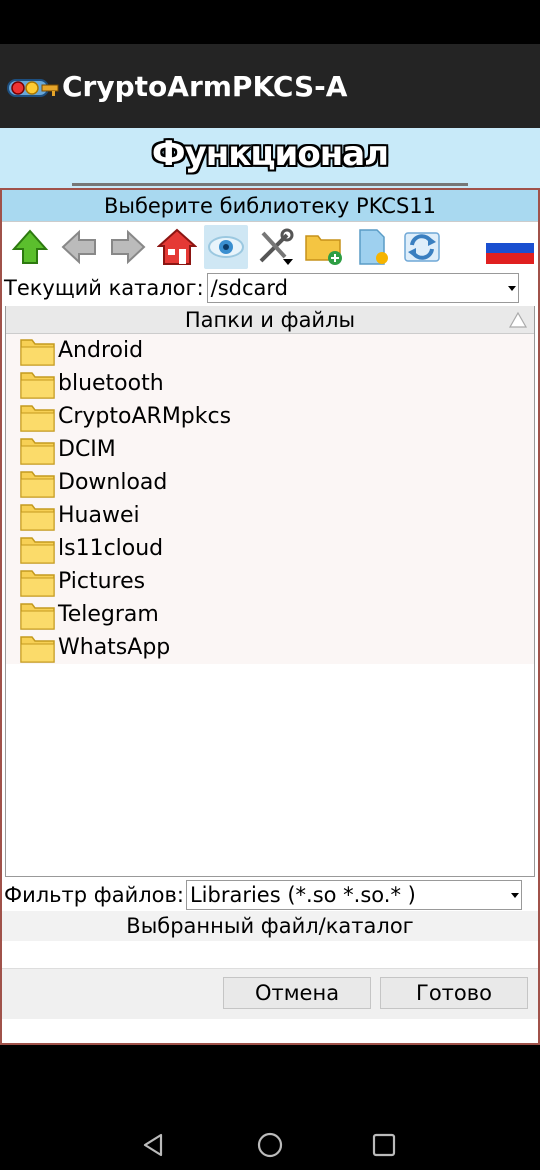 The width and height of the screenshot is (540, 1170). I want to click on list-item: bluetooth, so click(270, 383).